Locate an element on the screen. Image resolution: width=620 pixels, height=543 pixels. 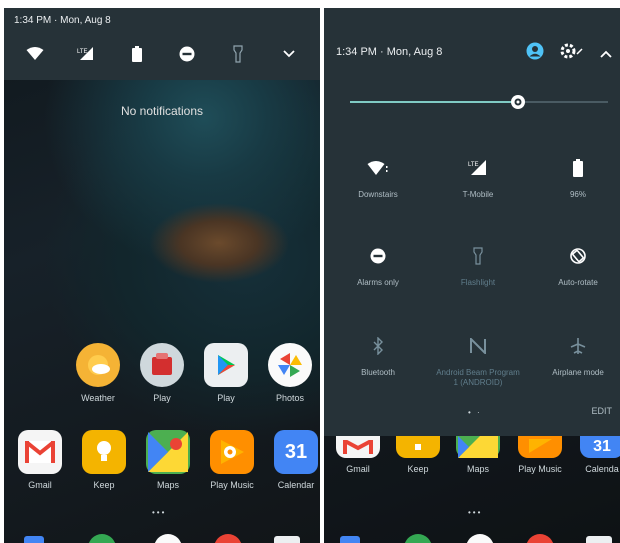
chevron-down-icon is located at coordinates (289, 54).